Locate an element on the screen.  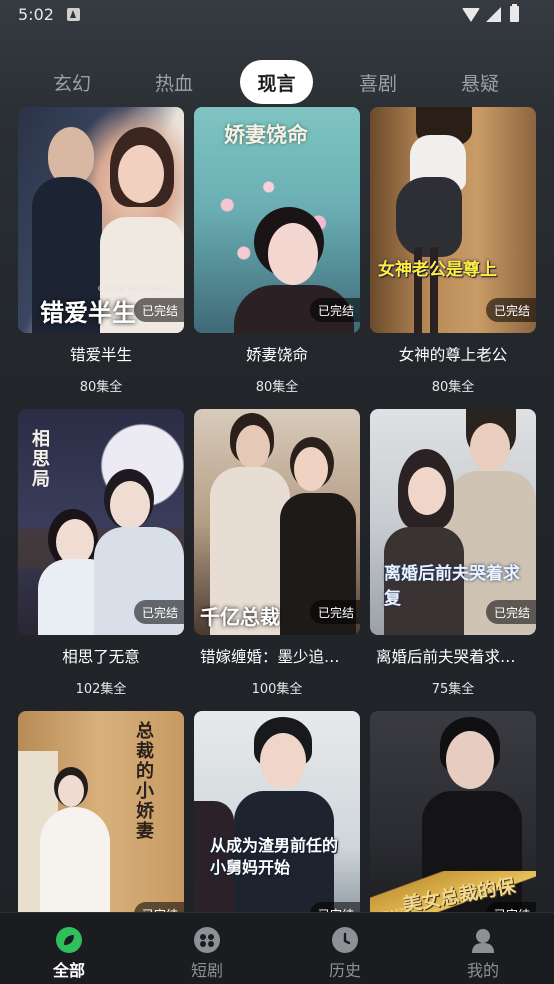
drama-card: 离婚后前夫哭着求复 已完结 离婚后前夫哭着求复婚 75集全 is located at coordinates (453, 553).